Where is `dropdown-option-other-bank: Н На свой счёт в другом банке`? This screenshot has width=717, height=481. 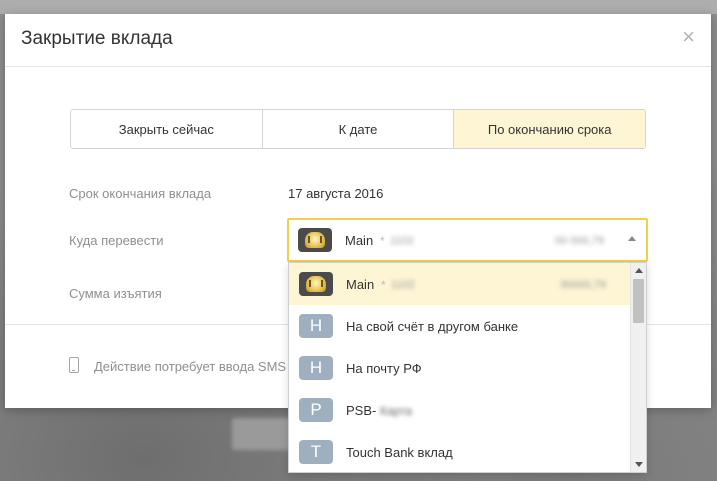
dropdown-option-other-bank: Н На свой счёт в другом банке is located at coordinates (459, 326).